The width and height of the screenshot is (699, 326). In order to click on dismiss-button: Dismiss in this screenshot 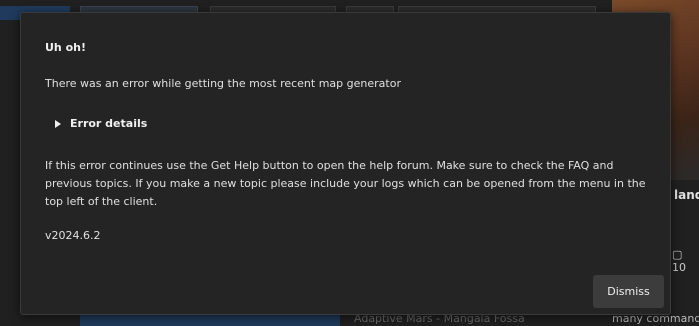, I will do `click(628, 291)`.